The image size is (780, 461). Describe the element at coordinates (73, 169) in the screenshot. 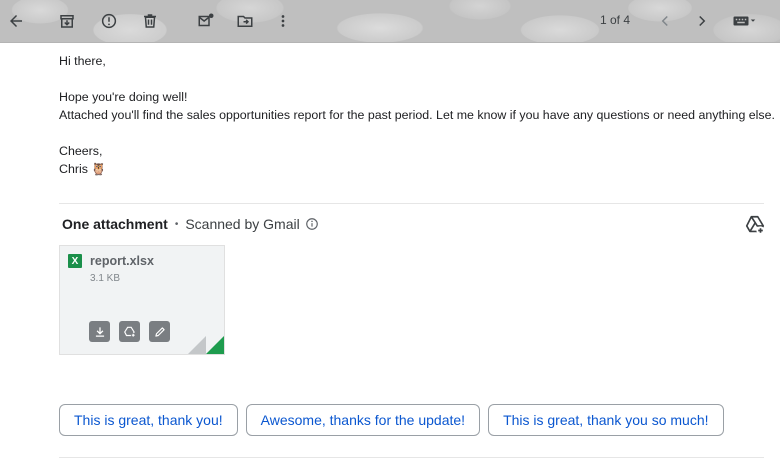

I see `signature-name: Chris` at that location.